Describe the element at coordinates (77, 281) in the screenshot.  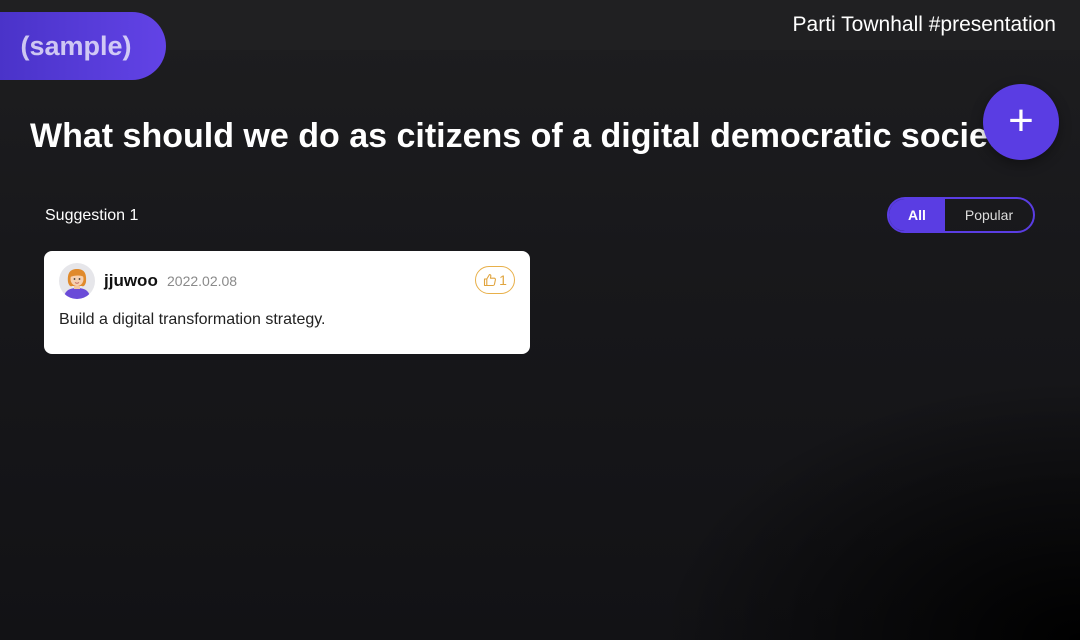
I see `user-avatar-icon` at that location.